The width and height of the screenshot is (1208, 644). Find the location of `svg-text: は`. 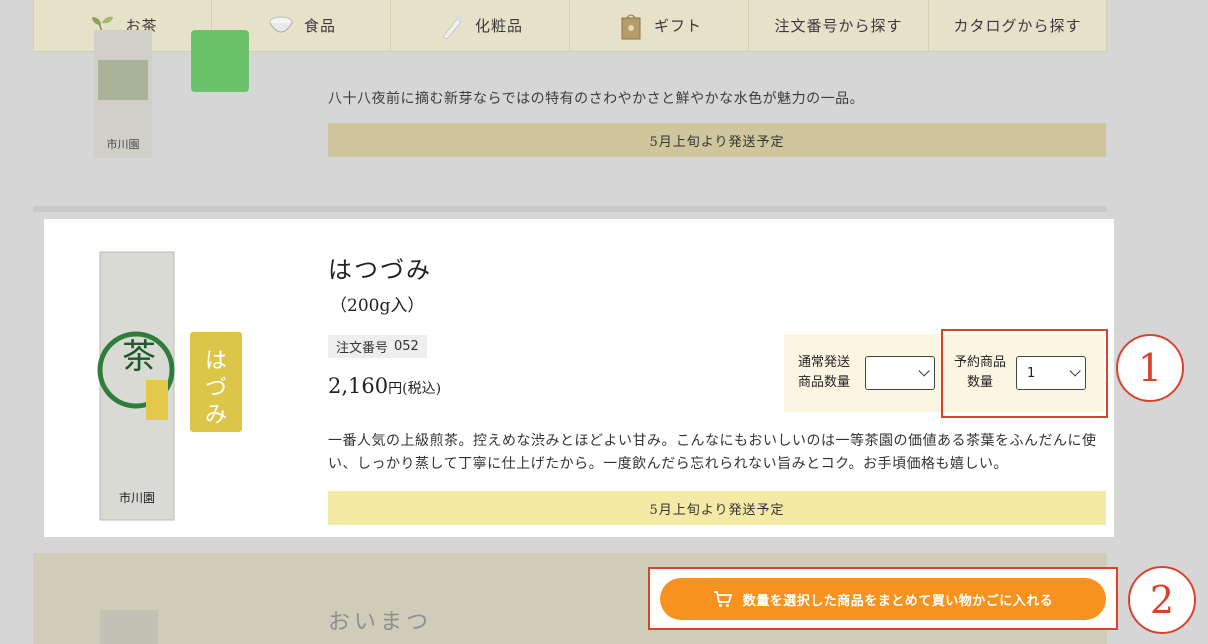

svg-text: は is located at coordinates (216, 361).